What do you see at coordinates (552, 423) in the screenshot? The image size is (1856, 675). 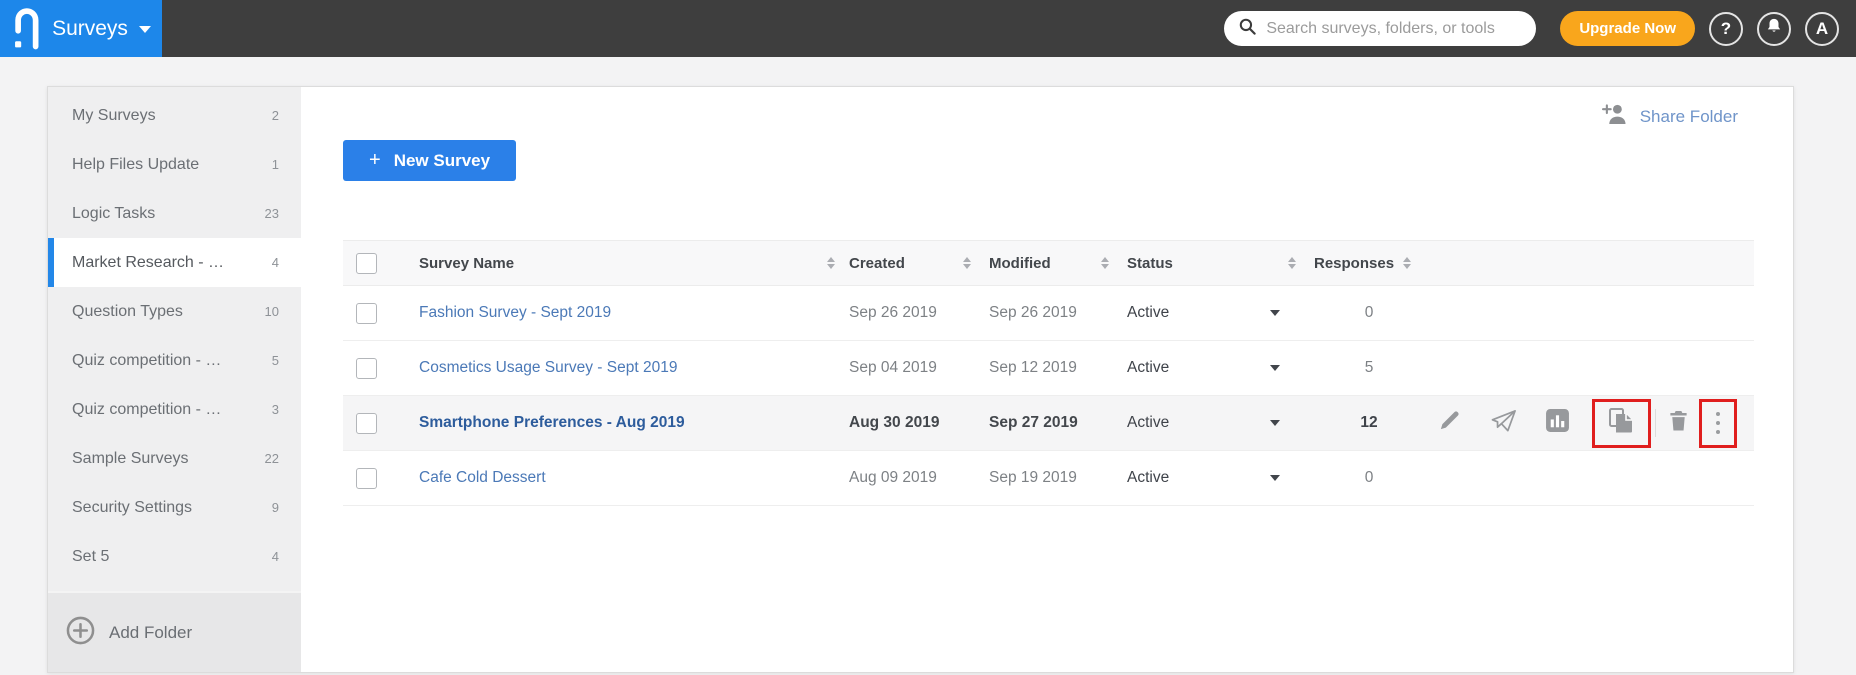 I see `survey-name-link: Smartphone Preferences - Aug 2019` at bounding box center [552, 423].